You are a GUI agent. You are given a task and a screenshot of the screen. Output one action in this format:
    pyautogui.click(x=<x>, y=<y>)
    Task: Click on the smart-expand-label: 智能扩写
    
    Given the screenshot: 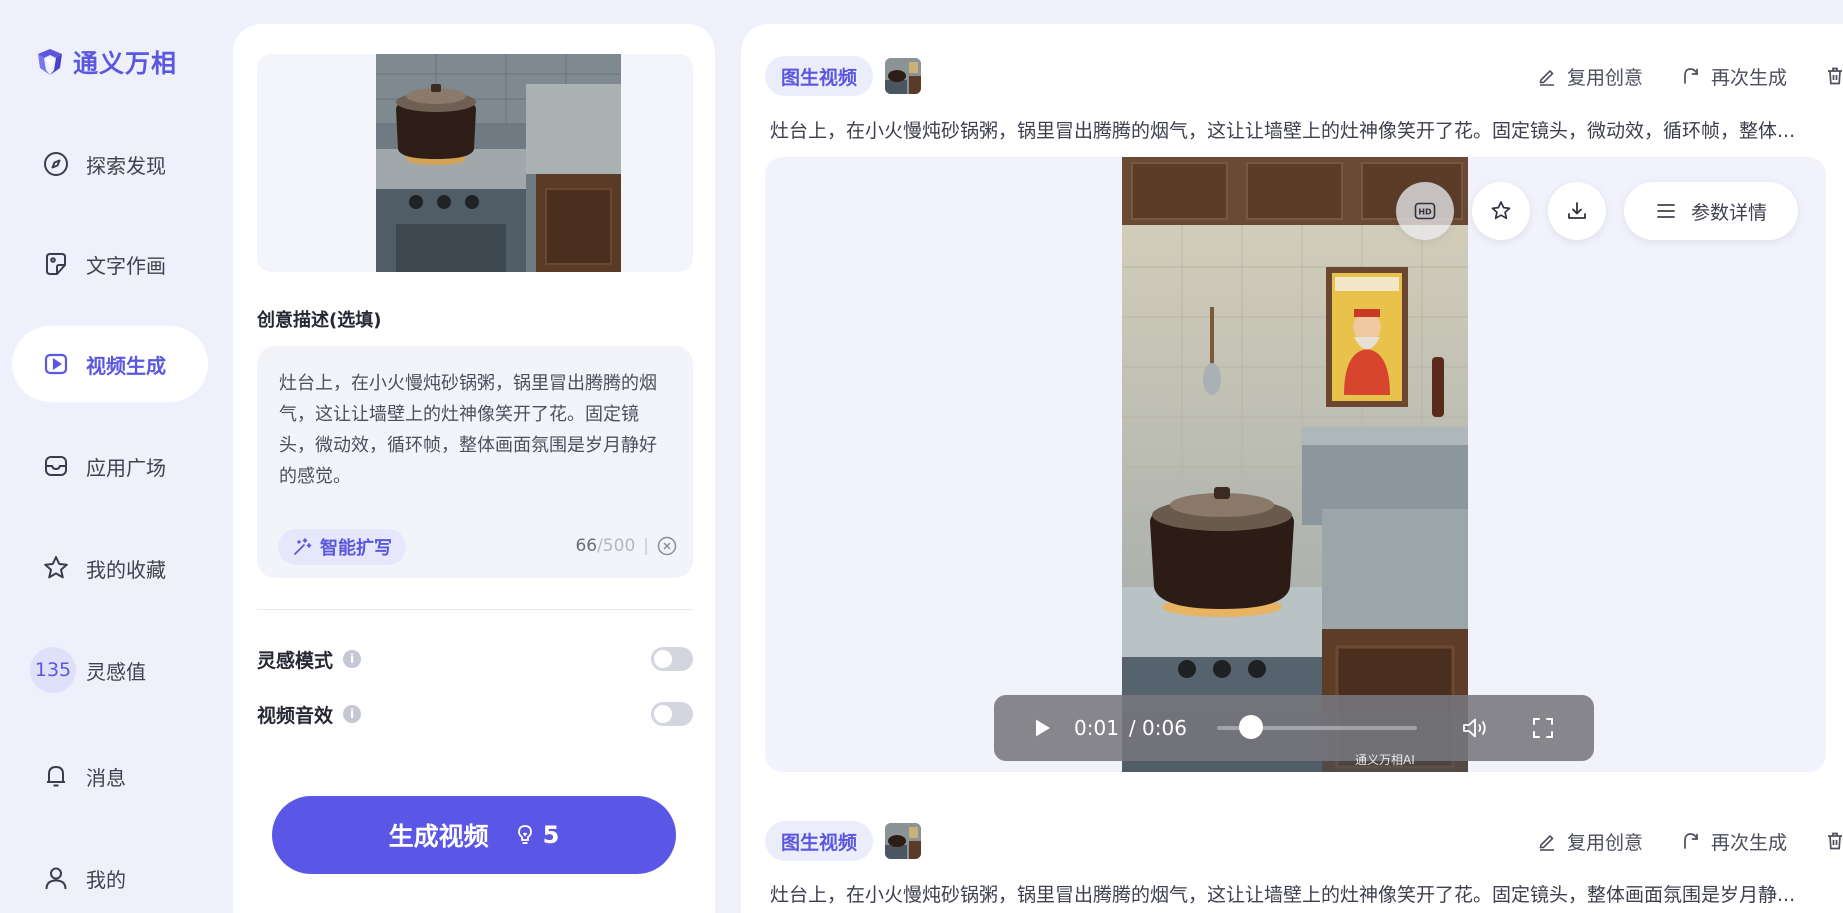 What is the action you would take?
    pyautogui.click(x=356, y=548)
    